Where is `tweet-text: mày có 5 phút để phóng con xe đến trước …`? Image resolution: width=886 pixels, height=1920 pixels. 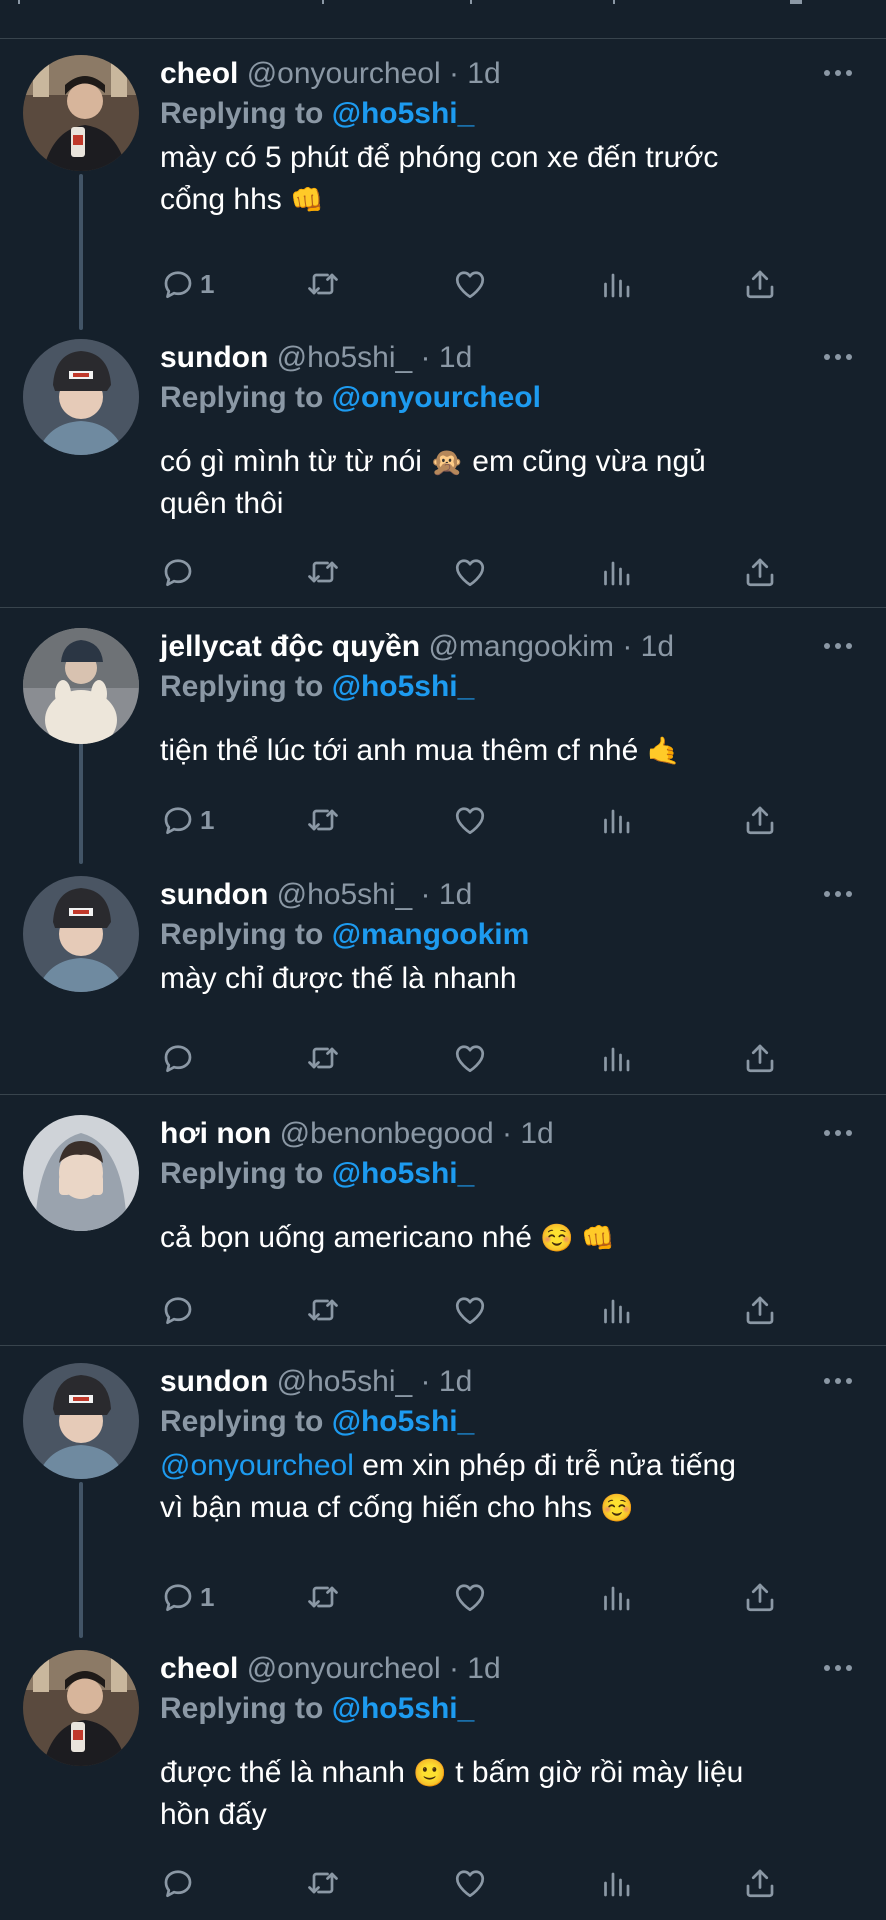
tweet-text: mày có 5 phút để phóng con xe đến trước … is located at coordinates (503, 179).